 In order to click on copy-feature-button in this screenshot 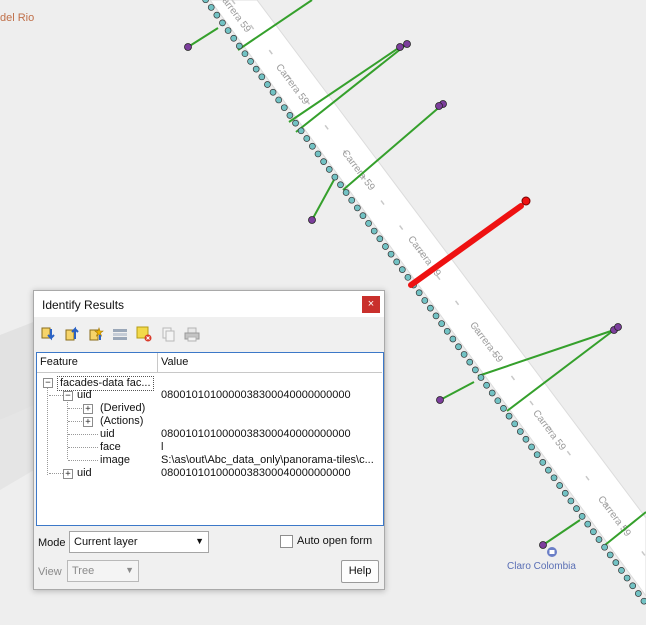, I will do `click(168, 334)`.